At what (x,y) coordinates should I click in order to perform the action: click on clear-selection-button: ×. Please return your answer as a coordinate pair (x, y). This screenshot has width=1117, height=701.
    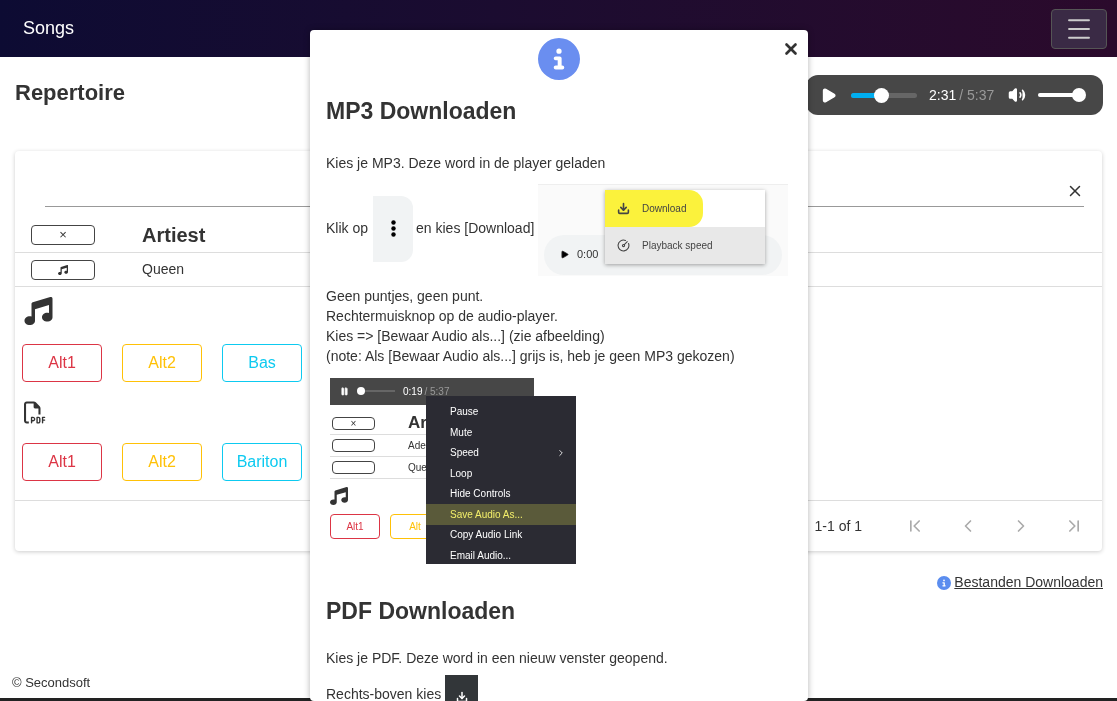
    Looking at the image, I should click on (63, 234).